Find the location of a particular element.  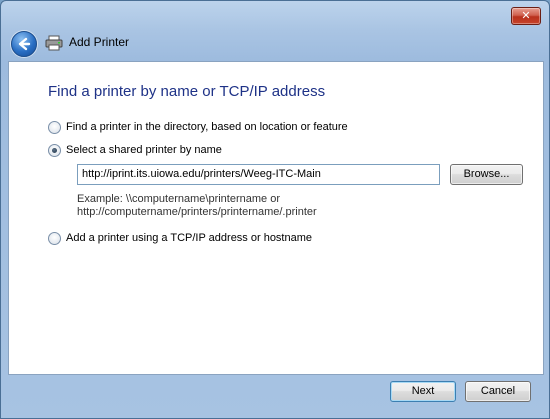

option-shared-printer: Select a shared printer by name is located at coordinates (135, 150).